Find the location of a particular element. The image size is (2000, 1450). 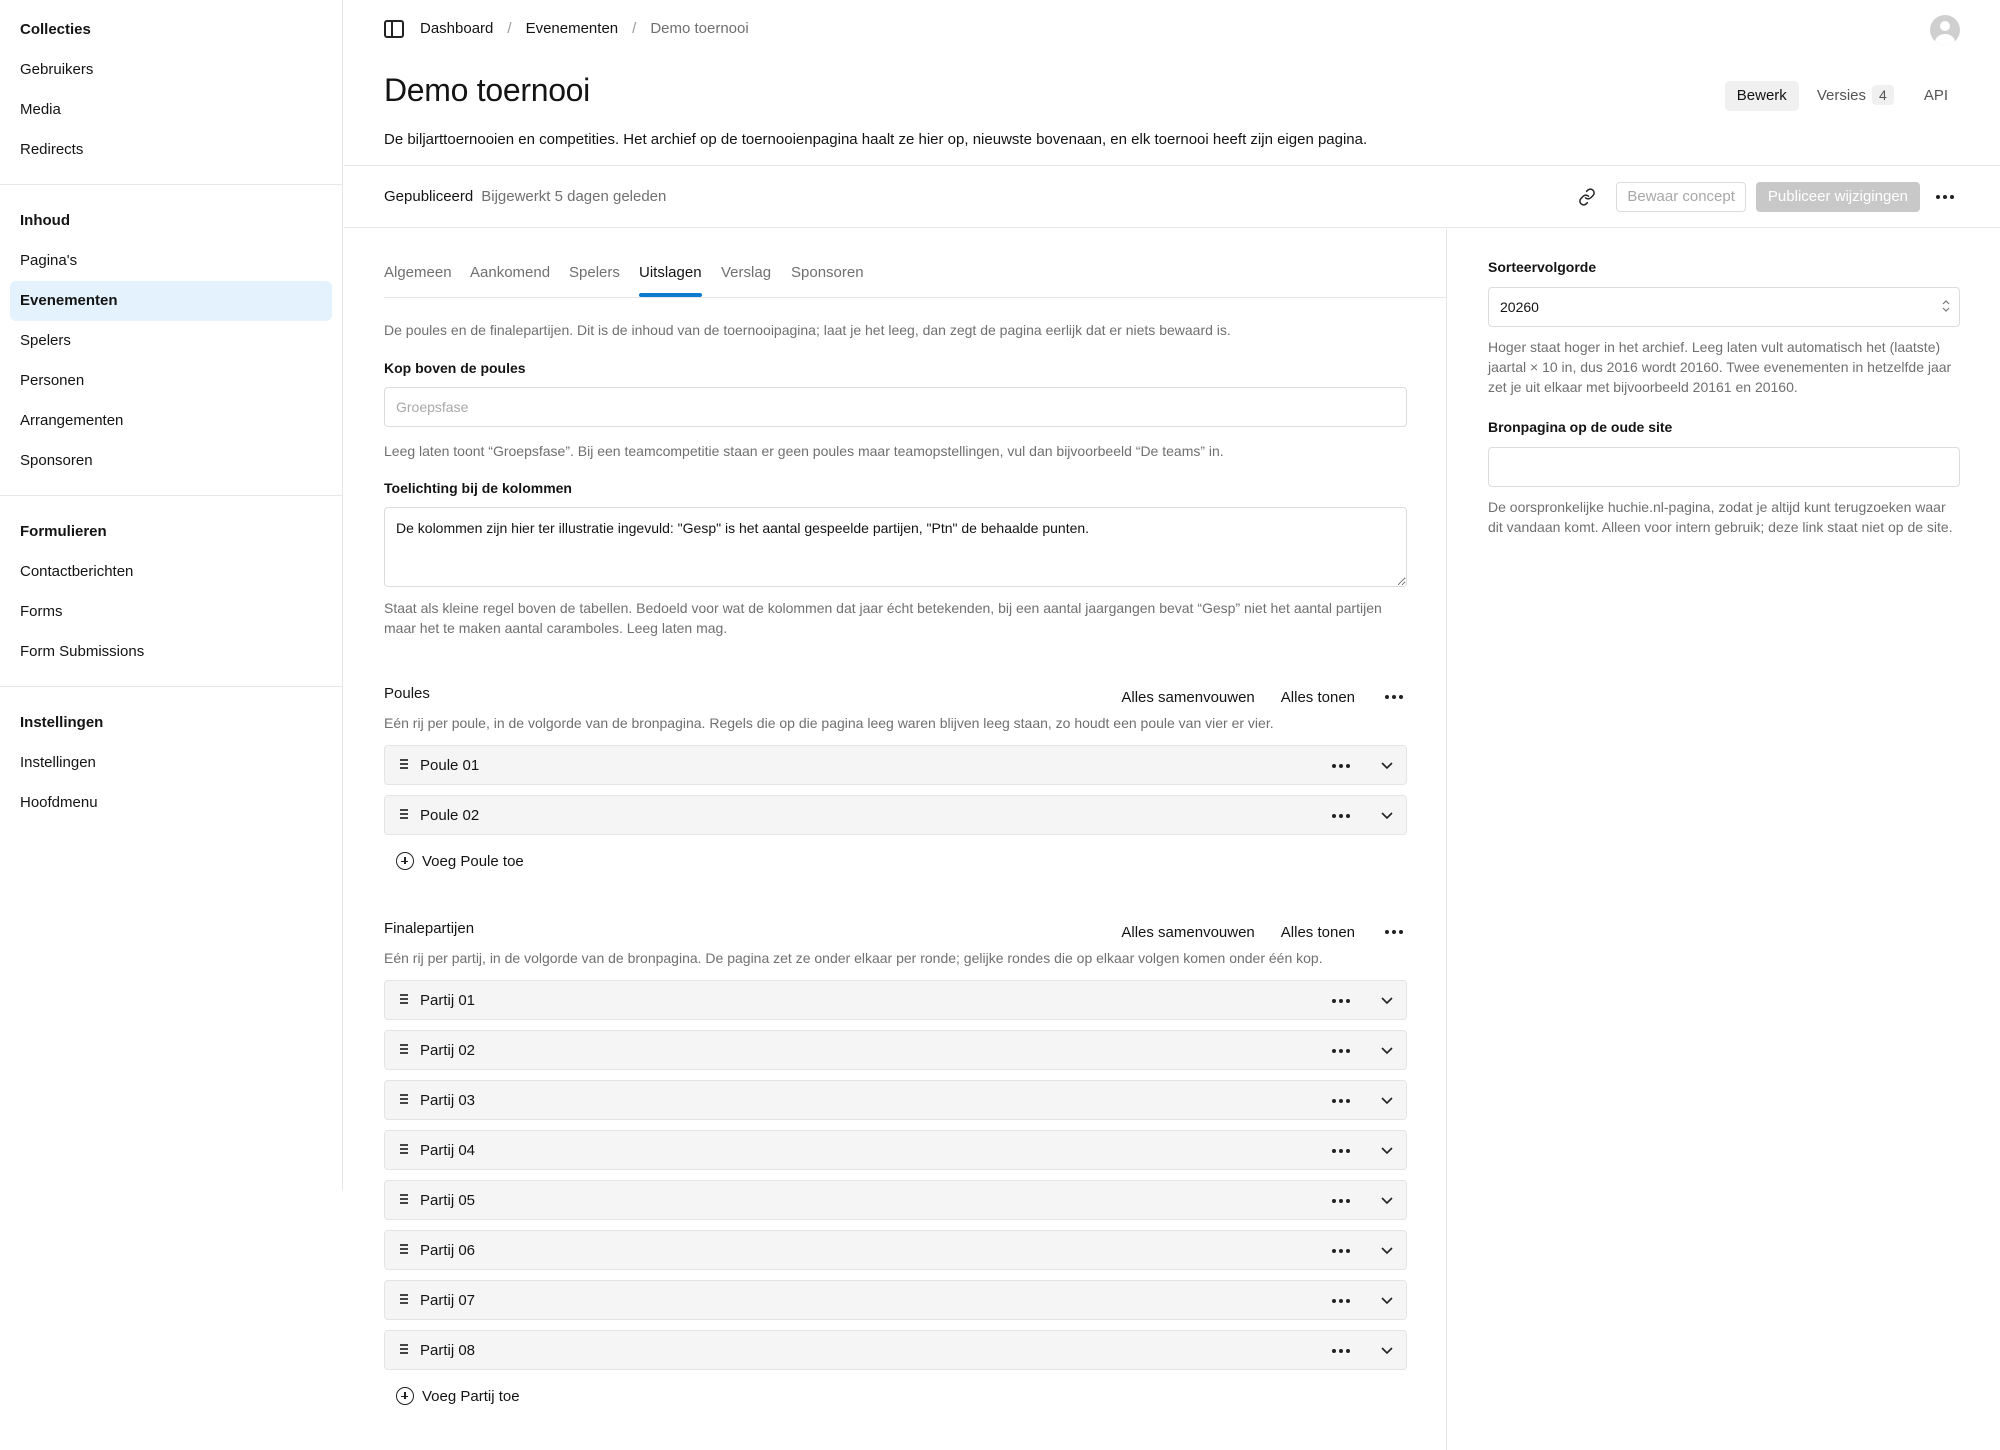

sidebar-item-instellingen: Instellingen is located at coordinates (171, 763).